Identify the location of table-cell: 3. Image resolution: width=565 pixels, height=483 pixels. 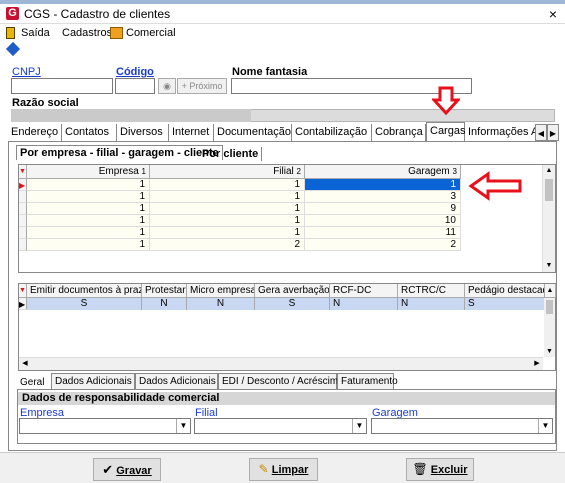
(383, 197).